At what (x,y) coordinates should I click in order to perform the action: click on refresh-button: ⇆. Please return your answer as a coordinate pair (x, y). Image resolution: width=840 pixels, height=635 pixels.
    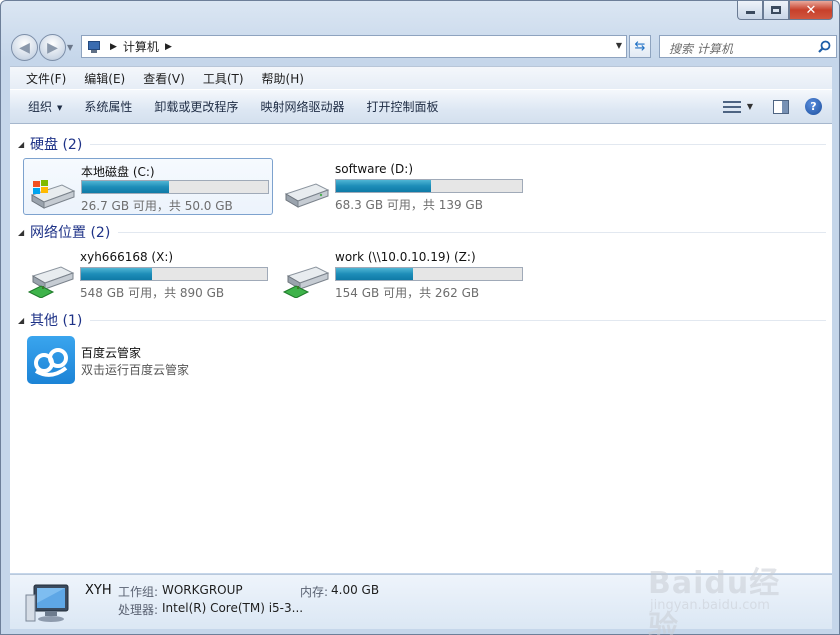
    Looking at the image, I should click on (640, 46).